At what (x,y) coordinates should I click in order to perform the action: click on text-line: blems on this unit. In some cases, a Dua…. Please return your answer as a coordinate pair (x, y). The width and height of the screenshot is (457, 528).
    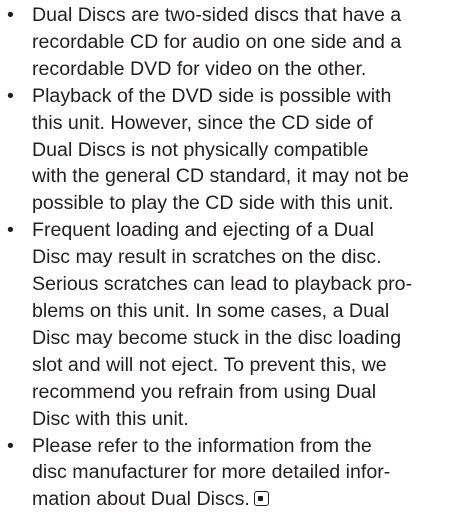
    Looking at the image, I should click on (211, 310).